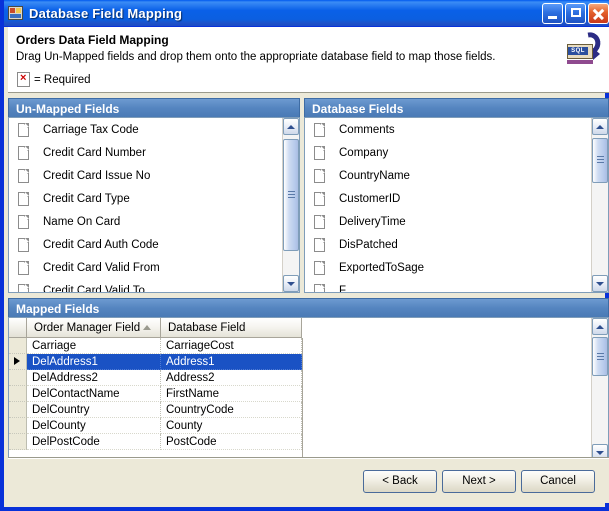 The height and width of the screenshot is (511, 609). Describe the element at coordinates (94, 410) in the screenshot. I see `cell-order-manager-field: DelCountry` at that location.